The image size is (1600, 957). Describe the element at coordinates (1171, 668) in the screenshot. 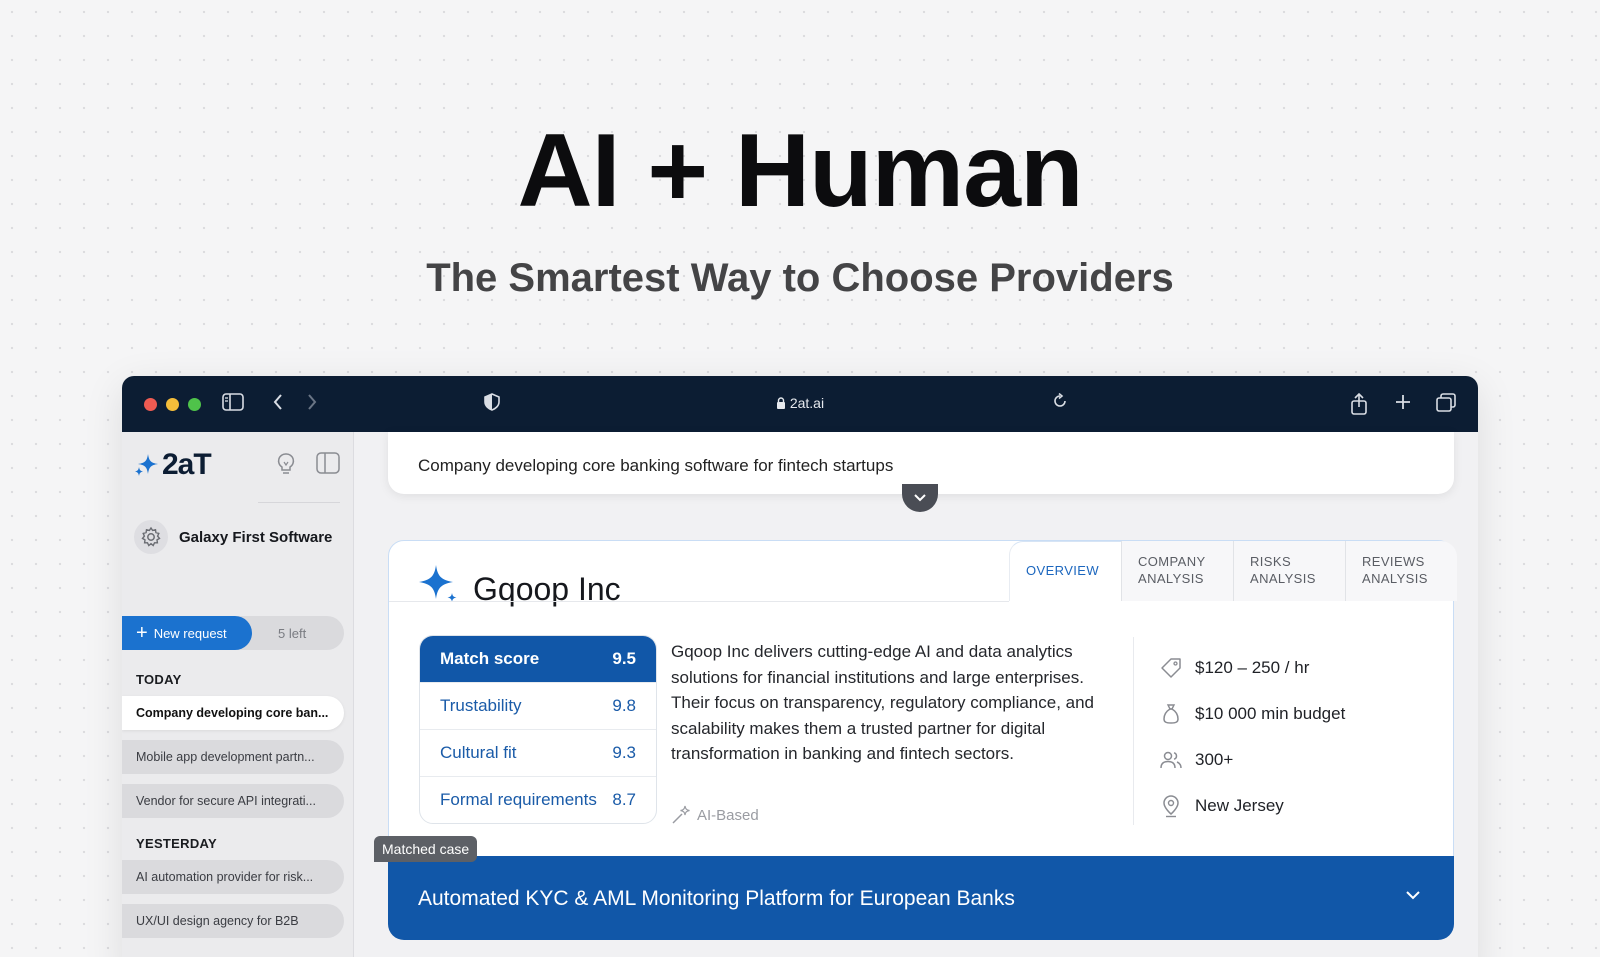

I see `price-tag-icon` at that location.